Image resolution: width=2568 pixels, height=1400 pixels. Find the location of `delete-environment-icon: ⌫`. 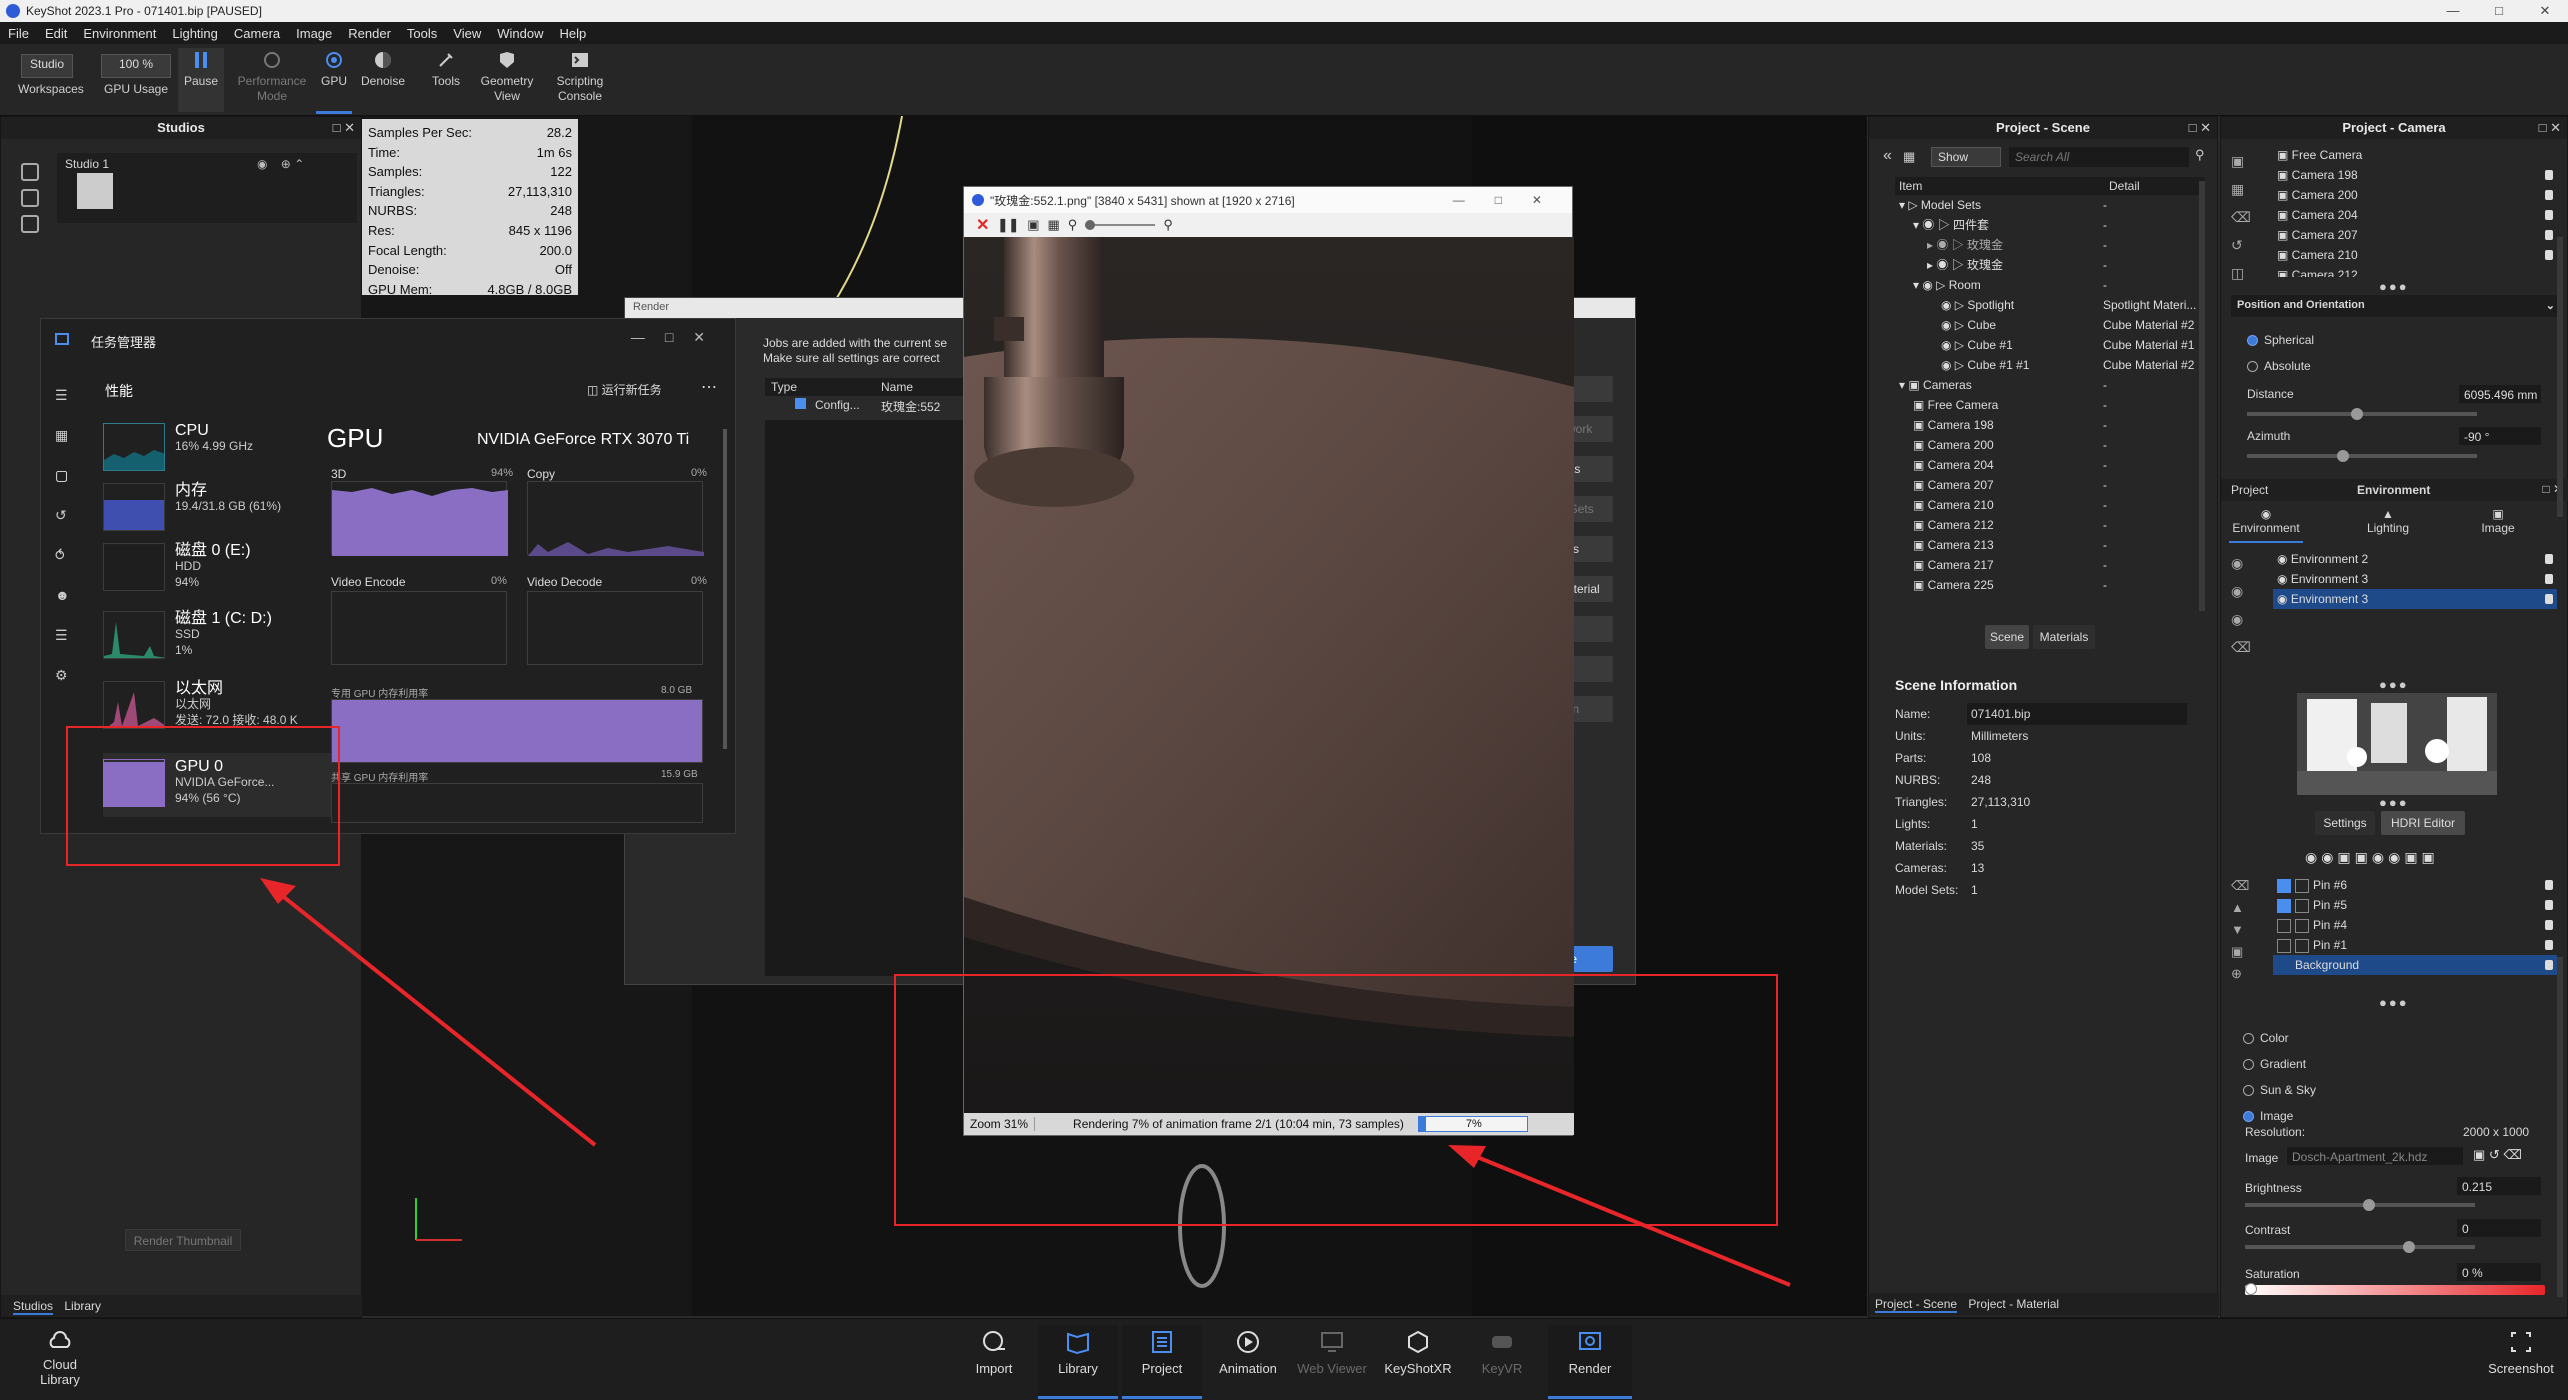

delete-environment-icon: ⌫ is located at coordinates (2241, 647).